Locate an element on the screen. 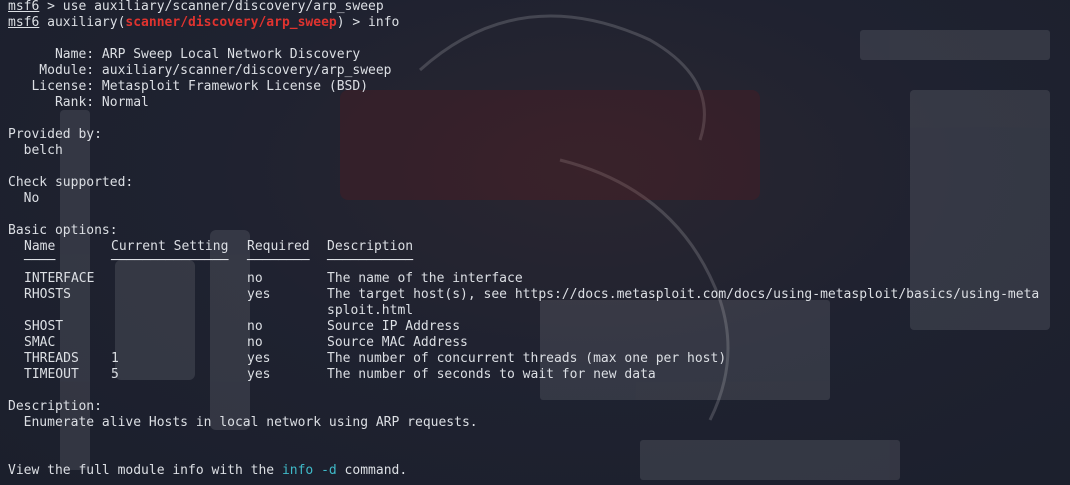  column-underline-name: ──── is located at coordinates (40, 260).